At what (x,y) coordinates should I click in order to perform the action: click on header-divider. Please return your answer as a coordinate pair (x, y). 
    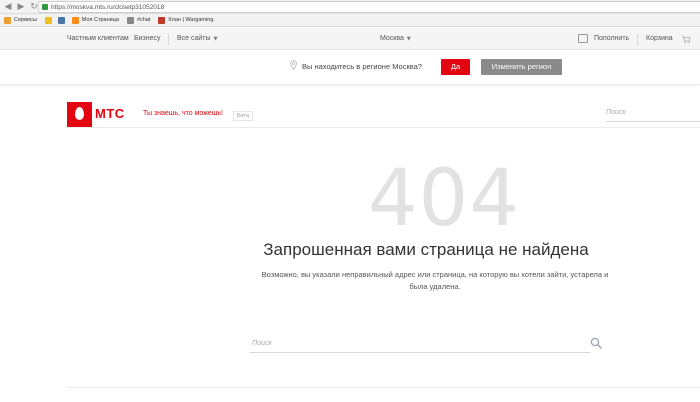
    Looking at the image, I should click on (383, 127).